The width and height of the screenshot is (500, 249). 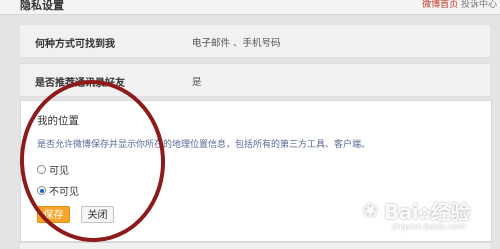 I want to click on paw-icon: ✿, so click(x=425, y=213).